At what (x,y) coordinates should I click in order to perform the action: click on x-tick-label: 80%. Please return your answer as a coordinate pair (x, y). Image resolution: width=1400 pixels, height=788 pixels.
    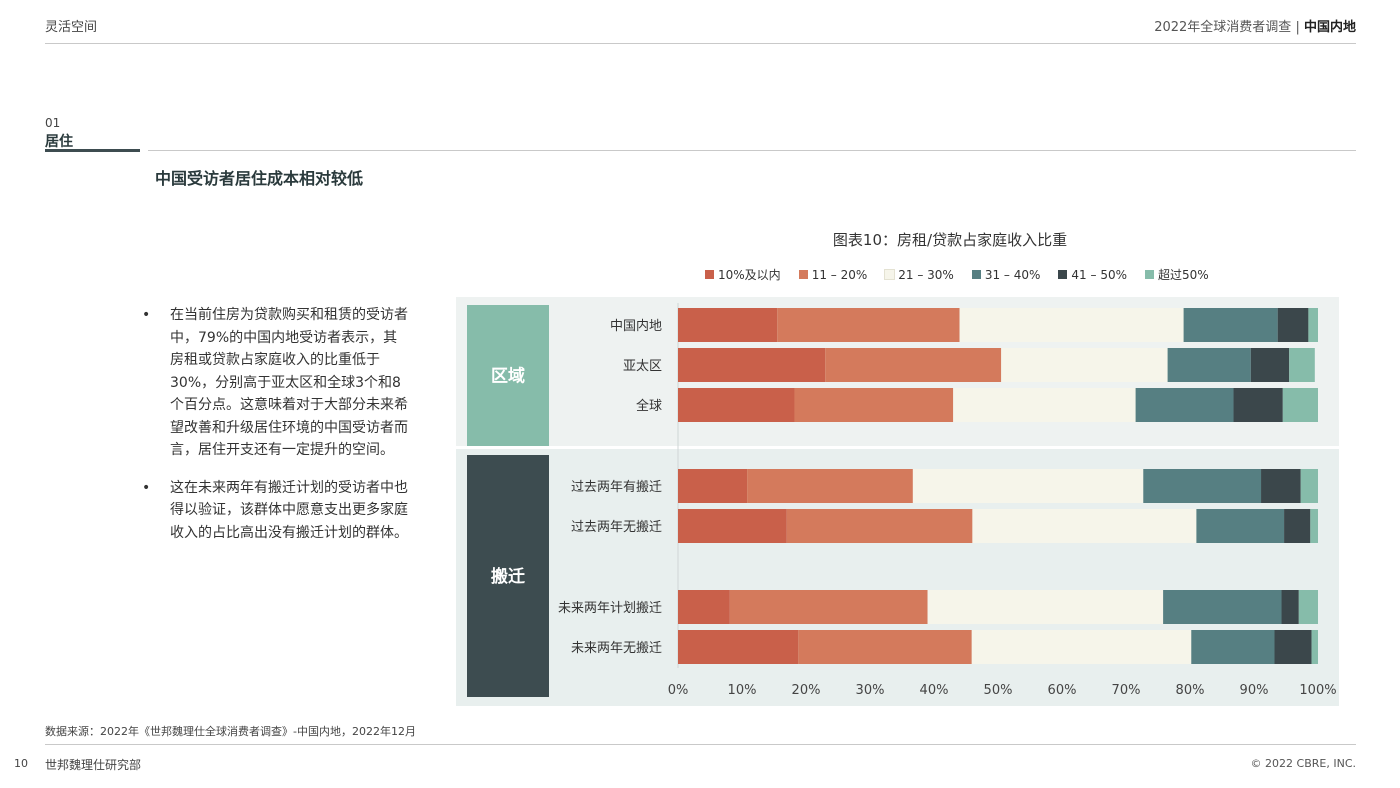
    Looking at the image, I should click on (1190, 690).